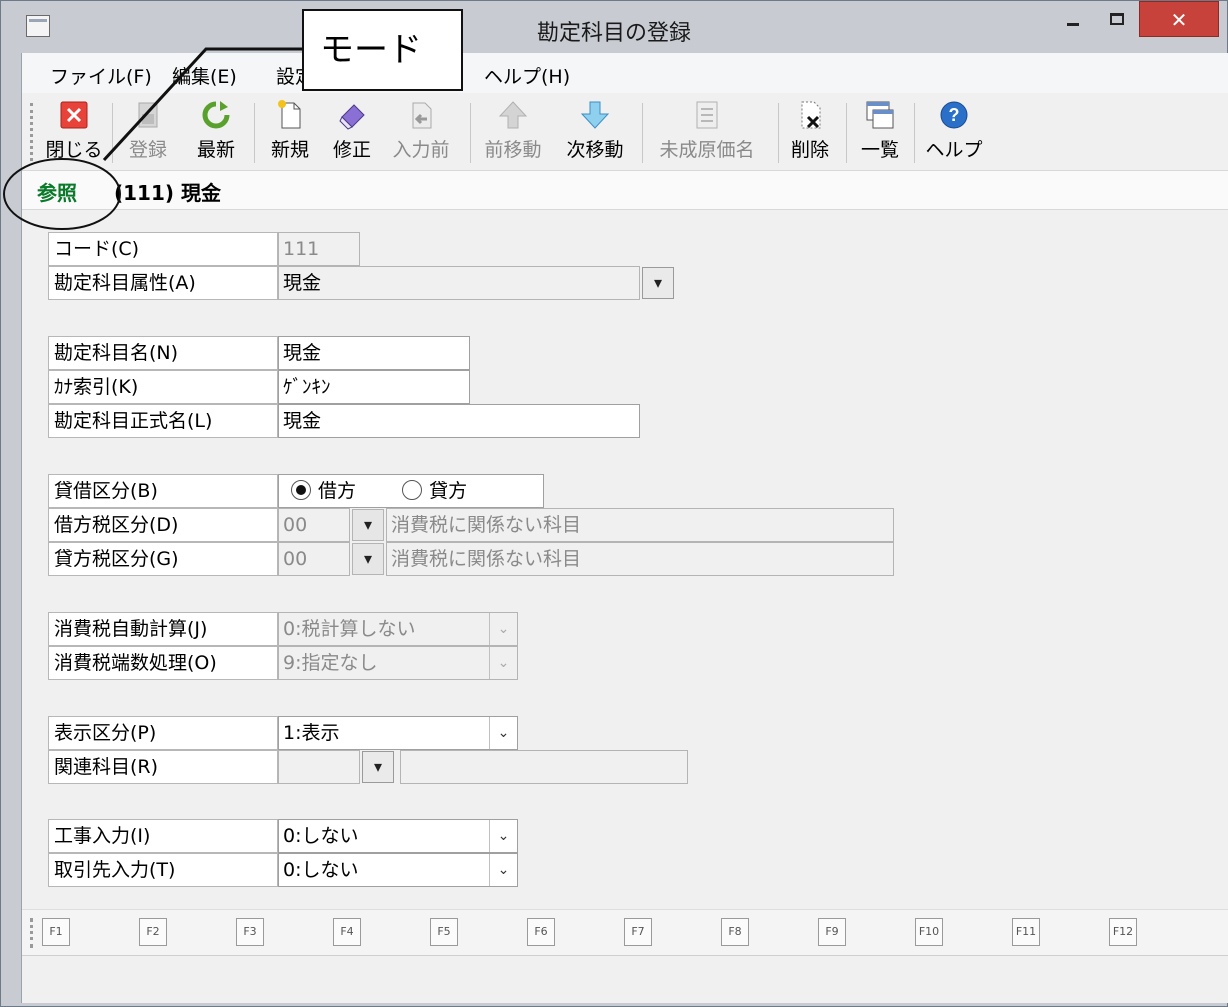  I want to click on debit-tax-label: 借方税区分(D), so click(163, 525).